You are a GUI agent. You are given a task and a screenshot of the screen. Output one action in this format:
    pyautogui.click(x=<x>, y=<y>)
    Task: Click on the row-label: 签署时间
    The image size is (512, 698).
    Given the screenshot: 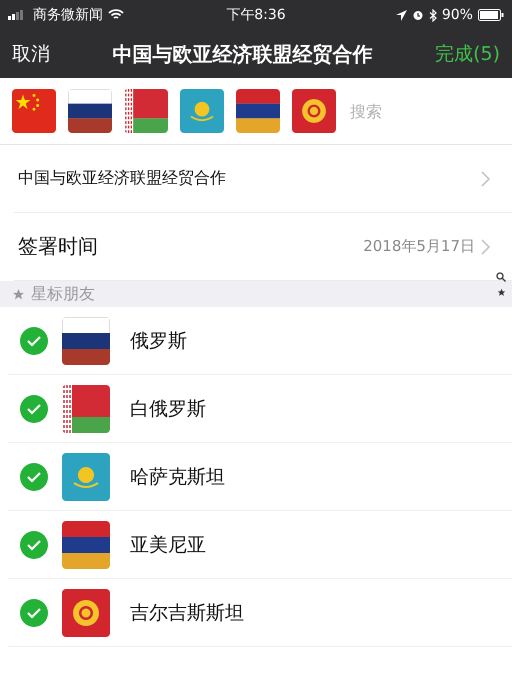 What is the action you would take?
    pyautogui.click(x=57, y=246)
    